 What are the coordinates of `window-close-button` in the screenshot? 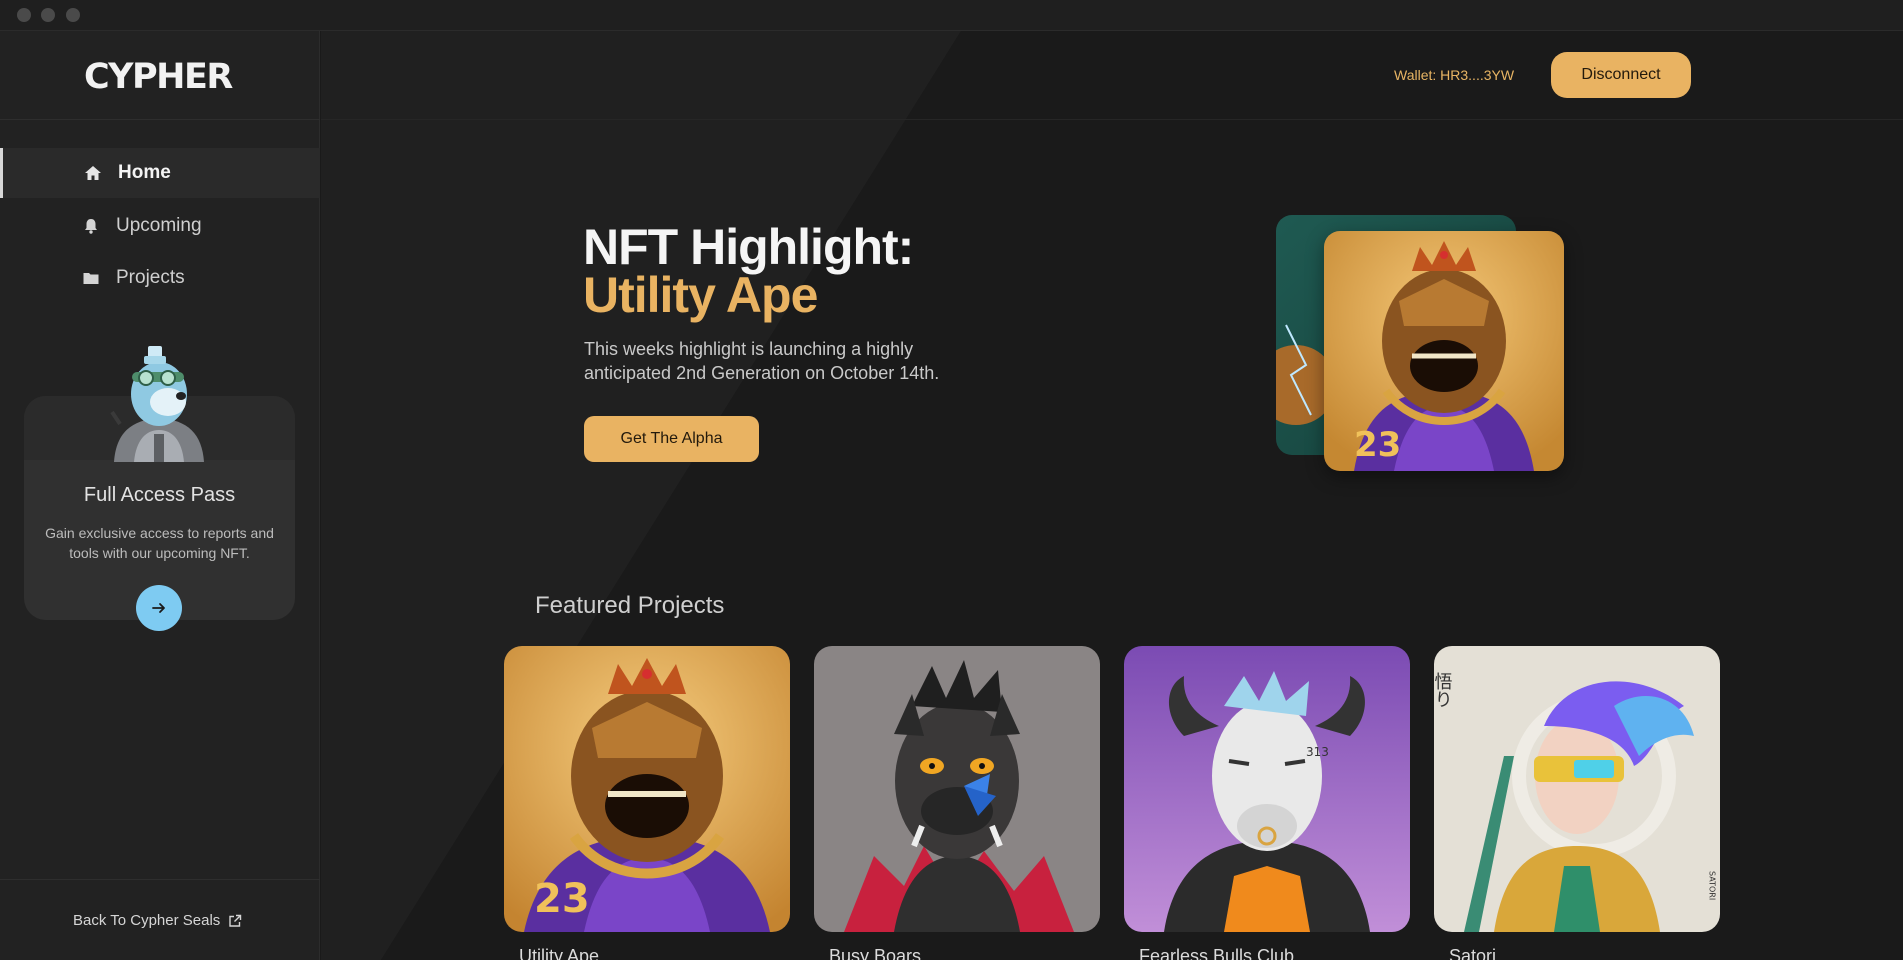 It's located at (24, 15).